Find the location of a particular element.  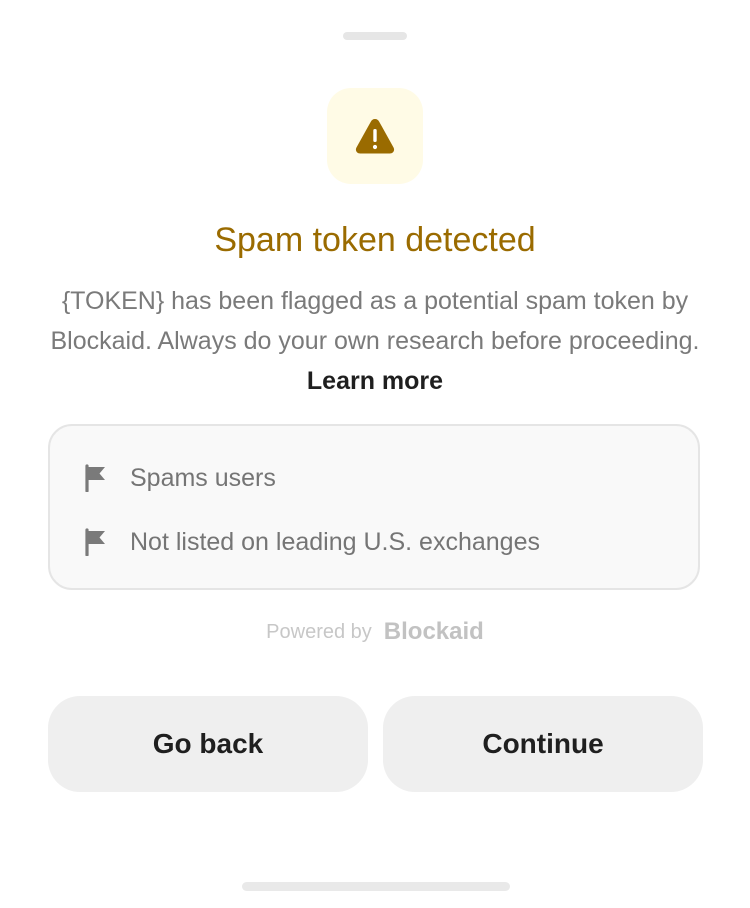

home-indicator is located at coordinates (376, 886).